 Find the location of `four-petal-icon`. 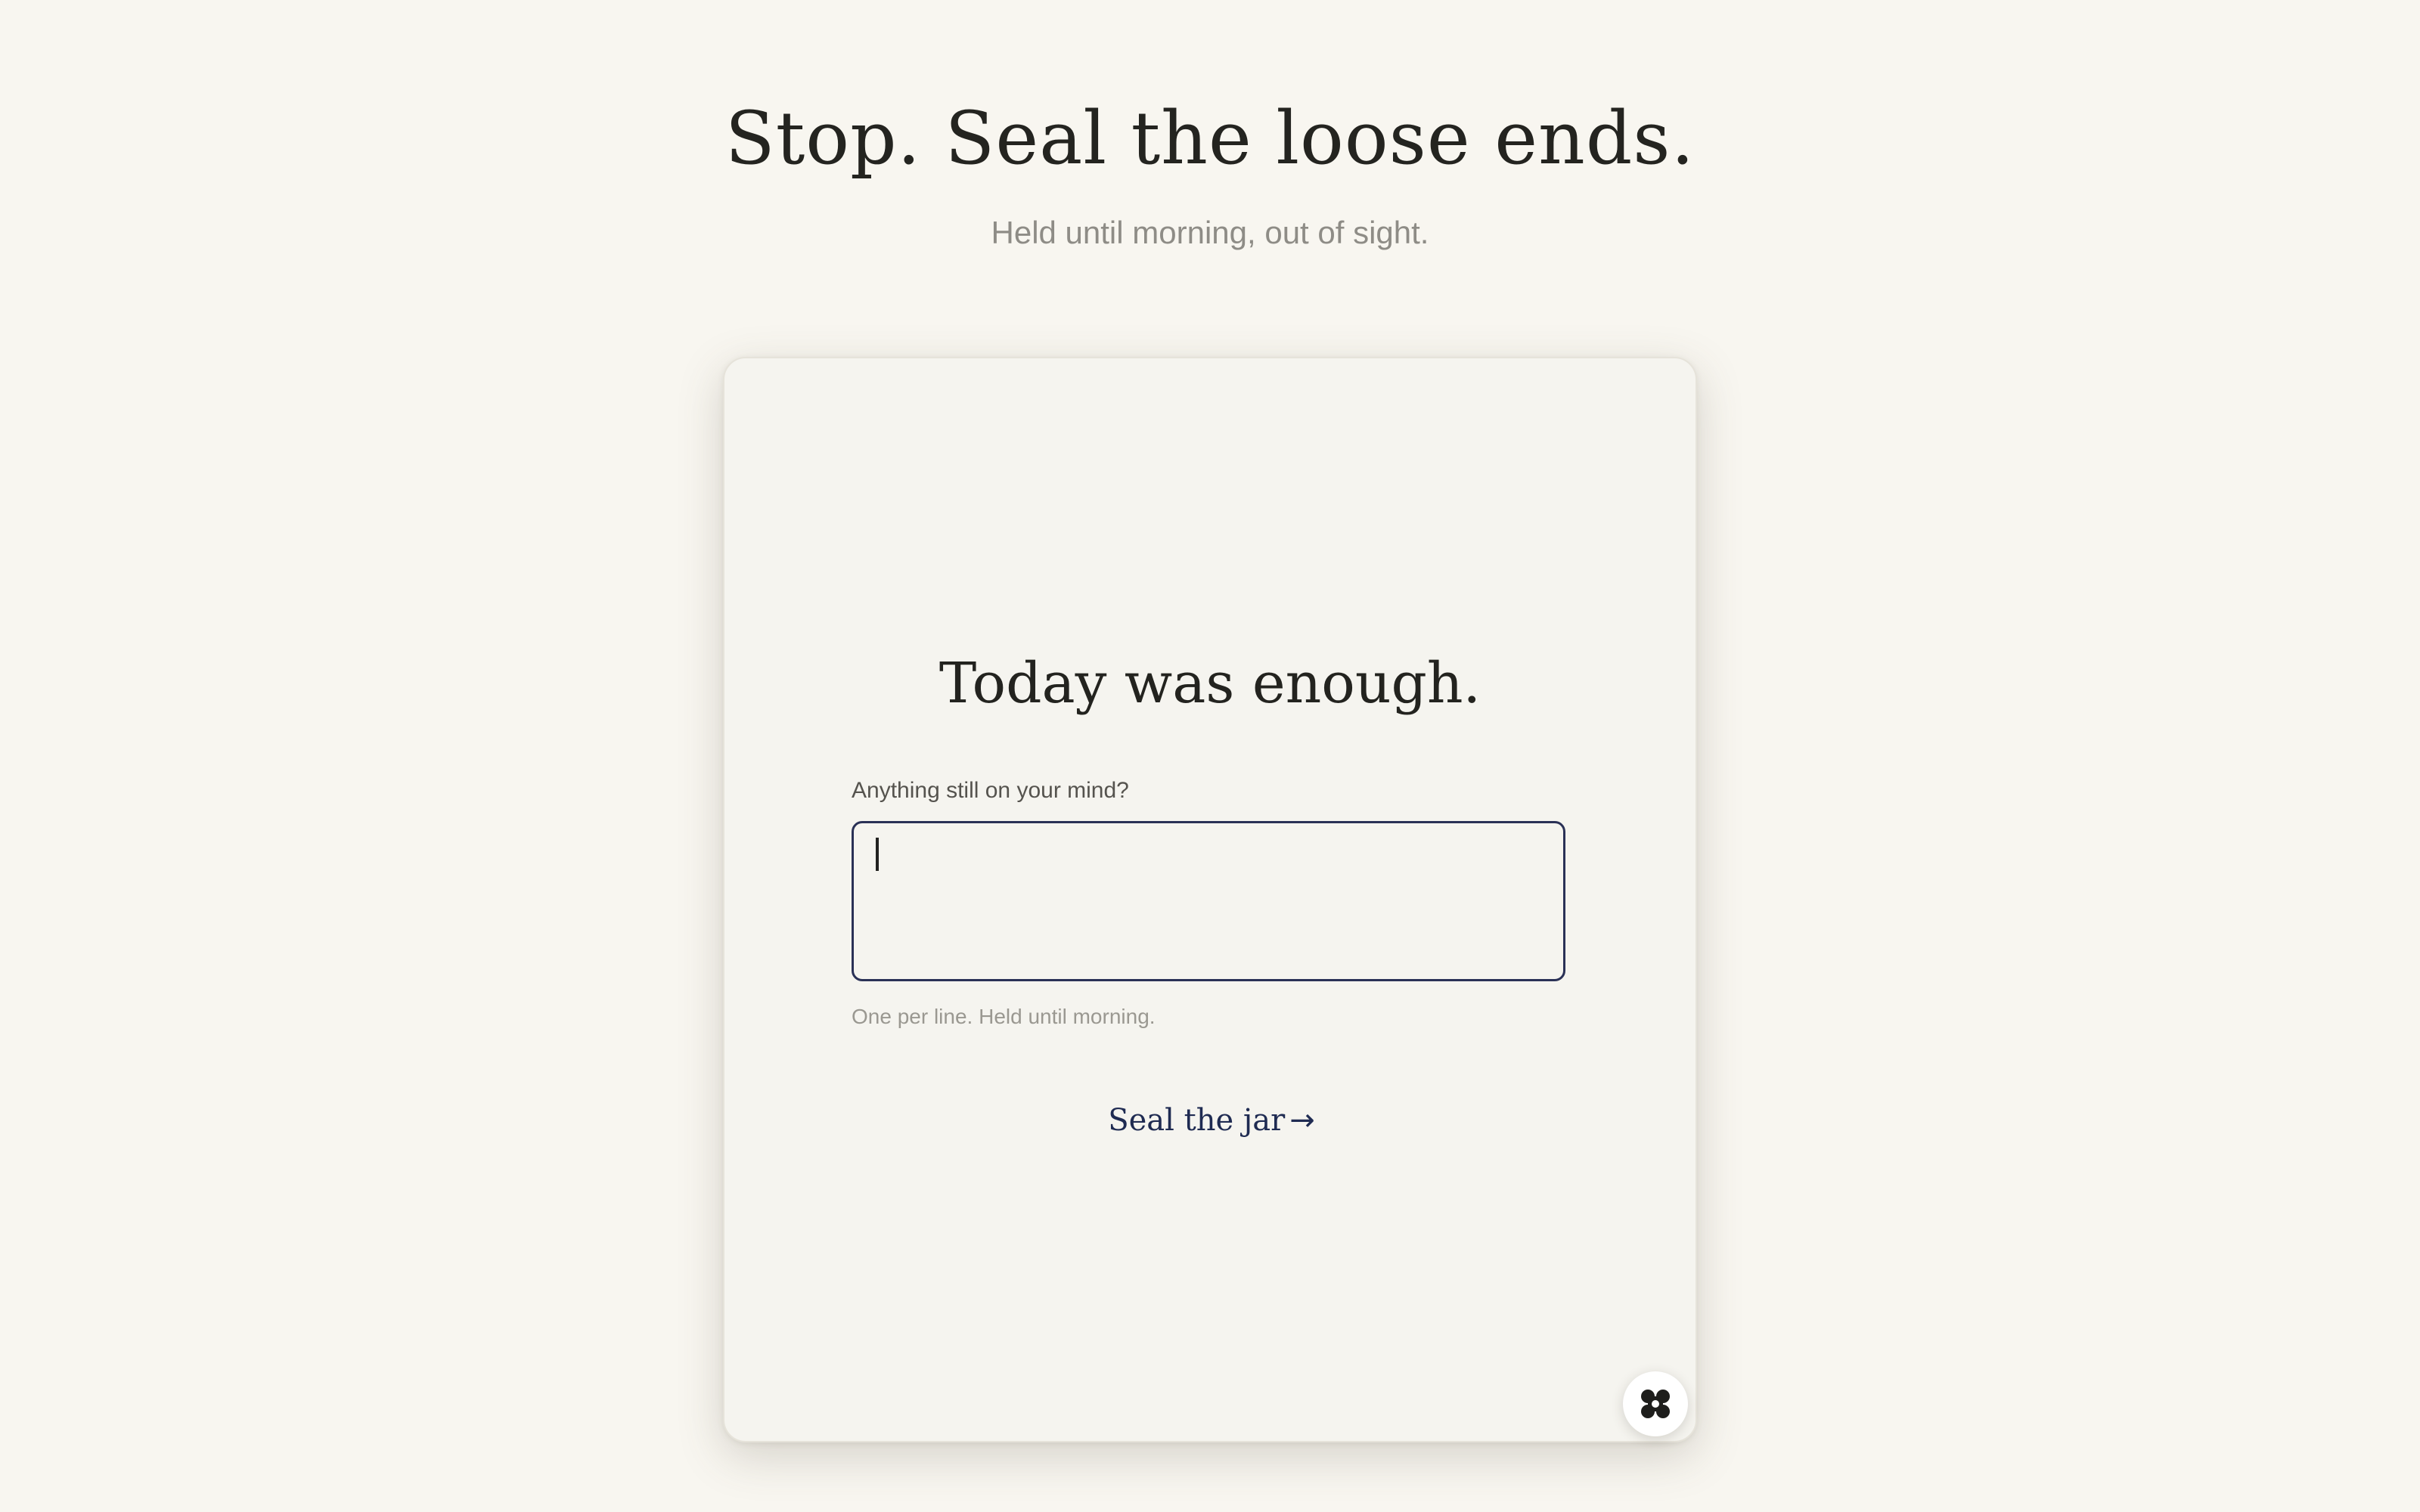

four-petal-icon is located at coordinates (1655, 1404).